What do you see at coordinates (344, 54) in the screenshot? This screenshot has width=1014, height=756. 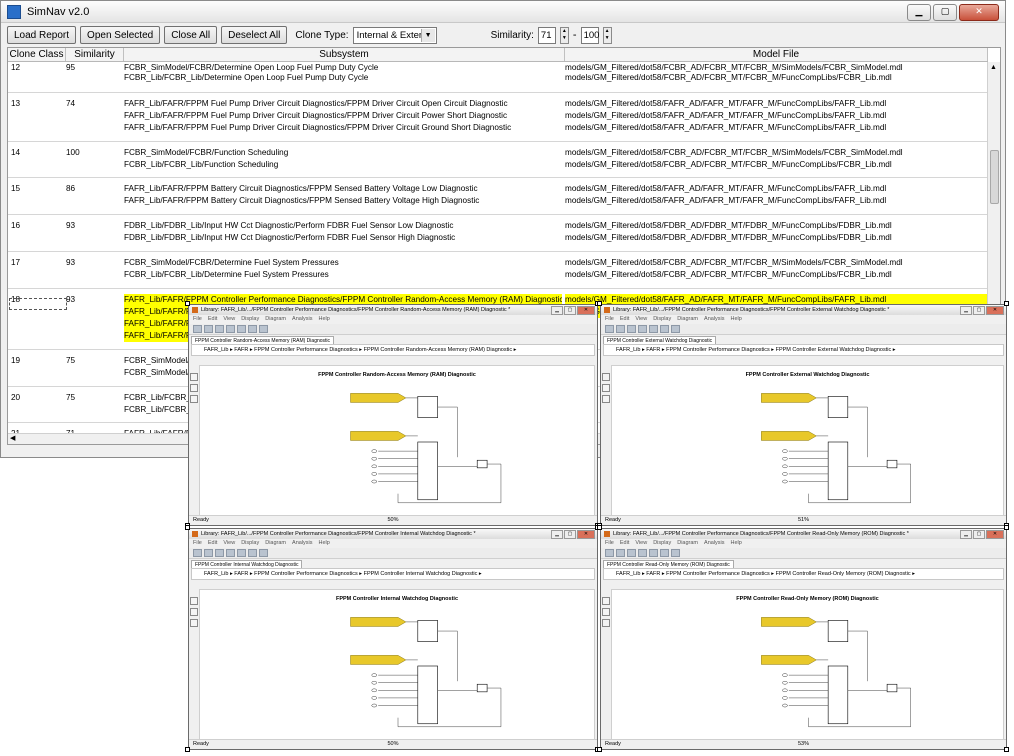 I see `col-header-subsystem: Subsystem` at bounding box center [344, 54].